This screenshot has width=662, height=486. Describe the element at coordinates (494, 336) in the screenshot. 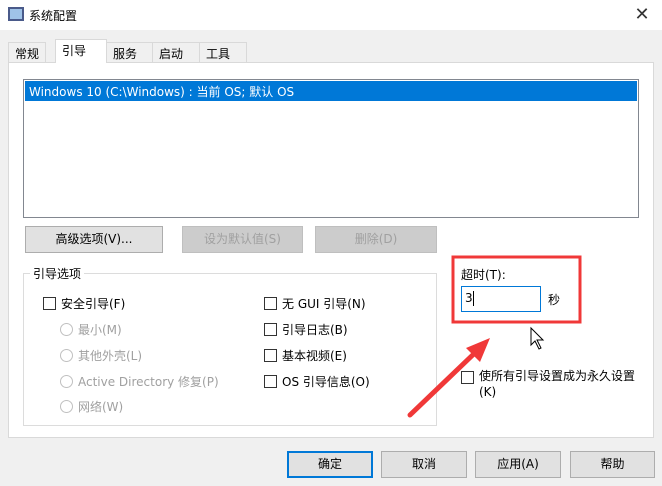

I see `annotation-overlay` at that location.